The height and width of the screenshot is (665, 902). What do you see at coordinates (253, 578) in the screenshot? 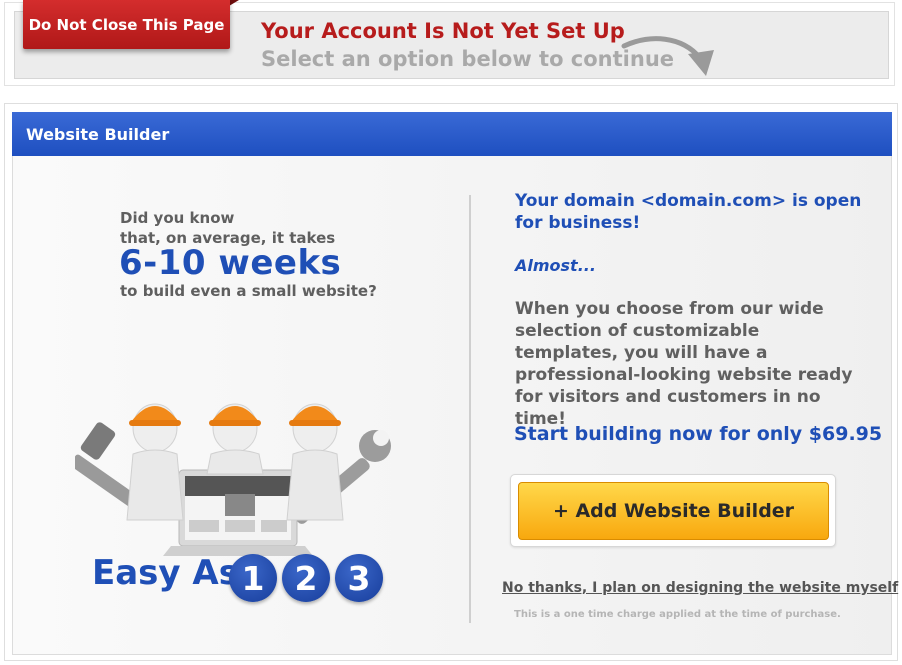
I see `step-1-badge: 1` at bounding box center [253, 578].